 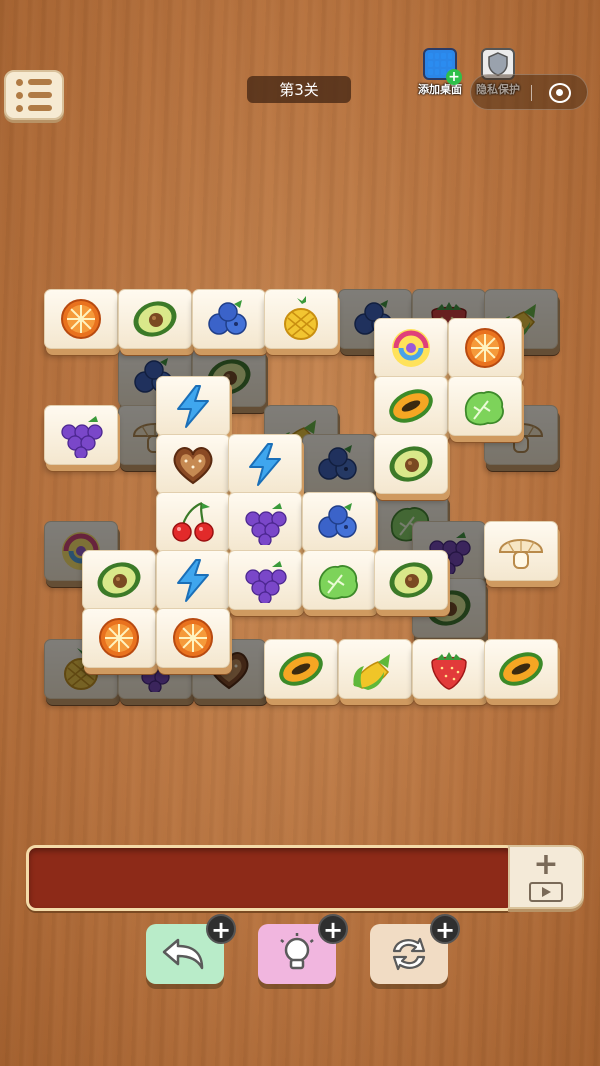 I want to click on add-slot-button: +, so click(x=546, y=877).